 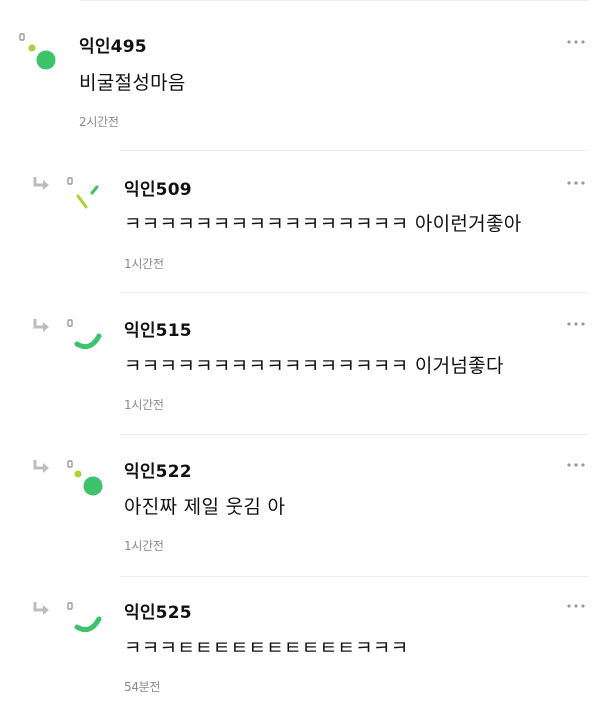 What do you see at coordinates (142, 687) in the screenshot?
I see `comment-time: 54분전` at bounding box center [142, 687].